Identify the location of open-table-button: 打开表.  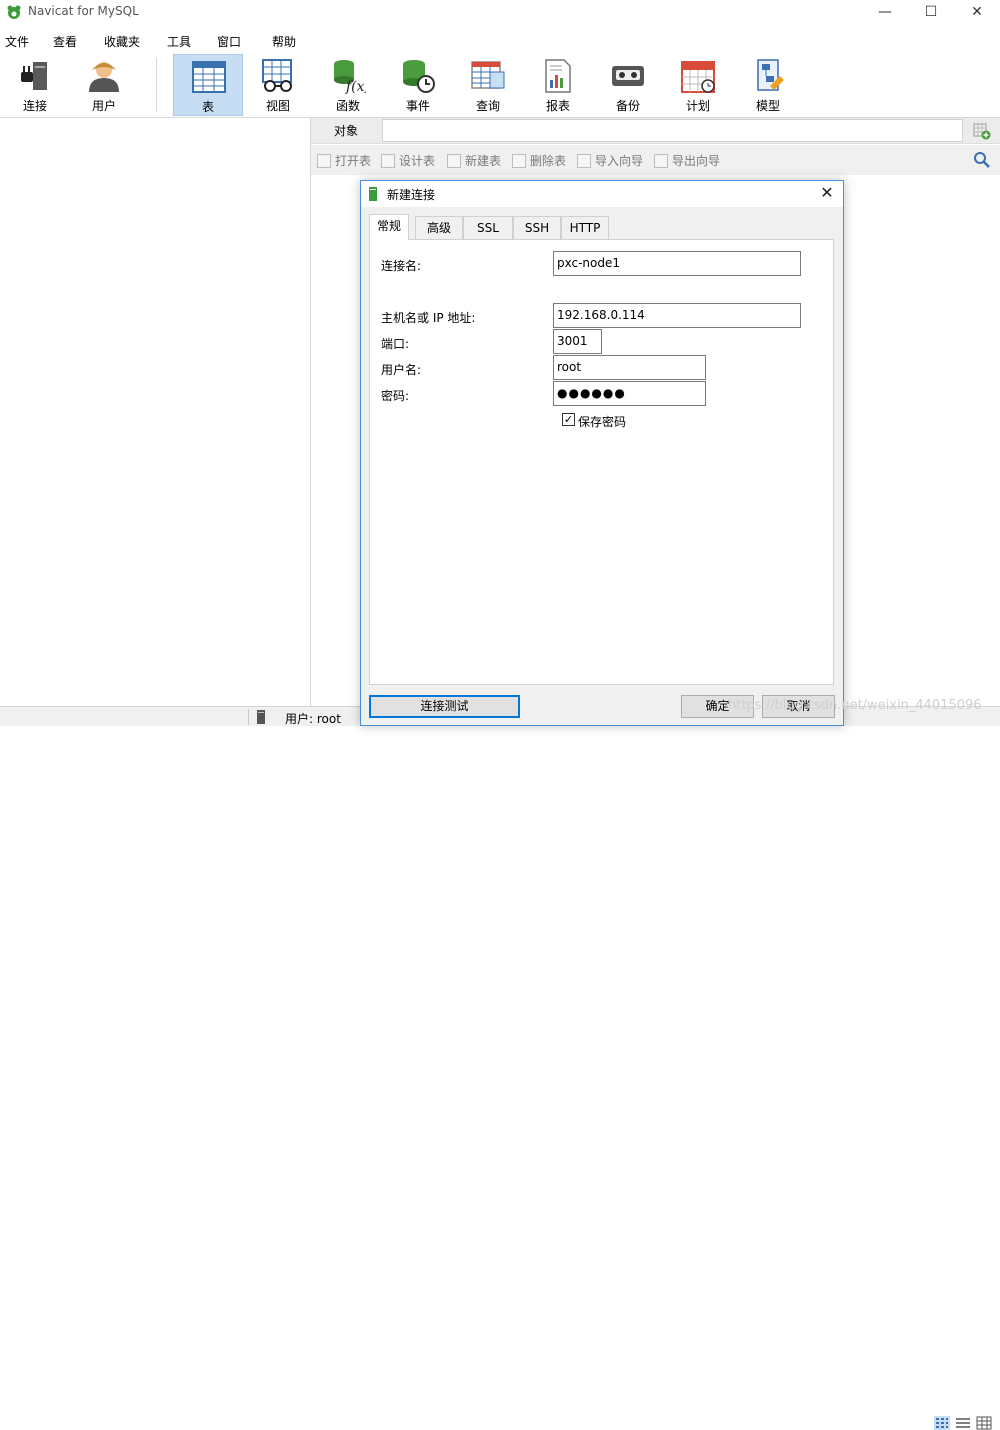
(344, 160).